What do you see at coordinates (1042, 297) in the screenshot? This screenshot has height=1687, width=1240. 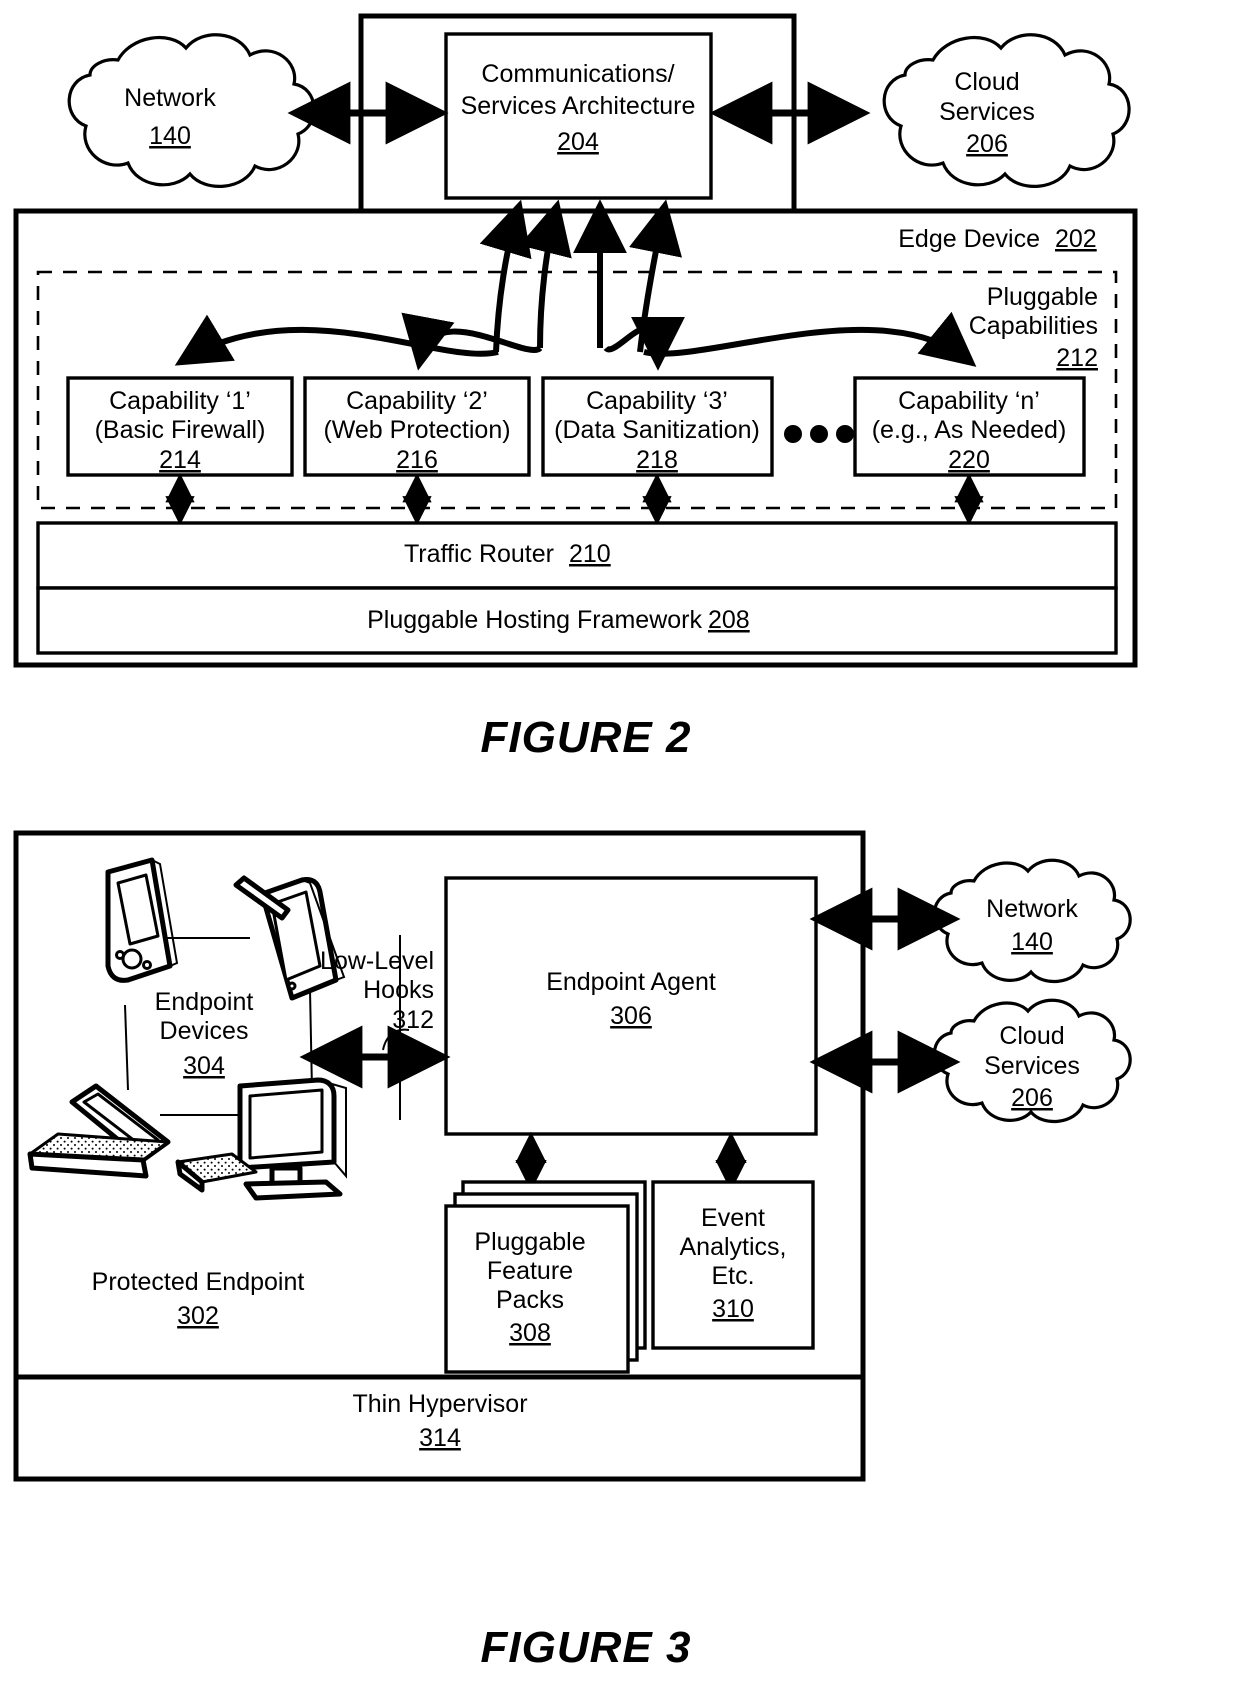 I see `pluggable-capabilities-line1: Pluggable` at bounding box center [1042, 297].